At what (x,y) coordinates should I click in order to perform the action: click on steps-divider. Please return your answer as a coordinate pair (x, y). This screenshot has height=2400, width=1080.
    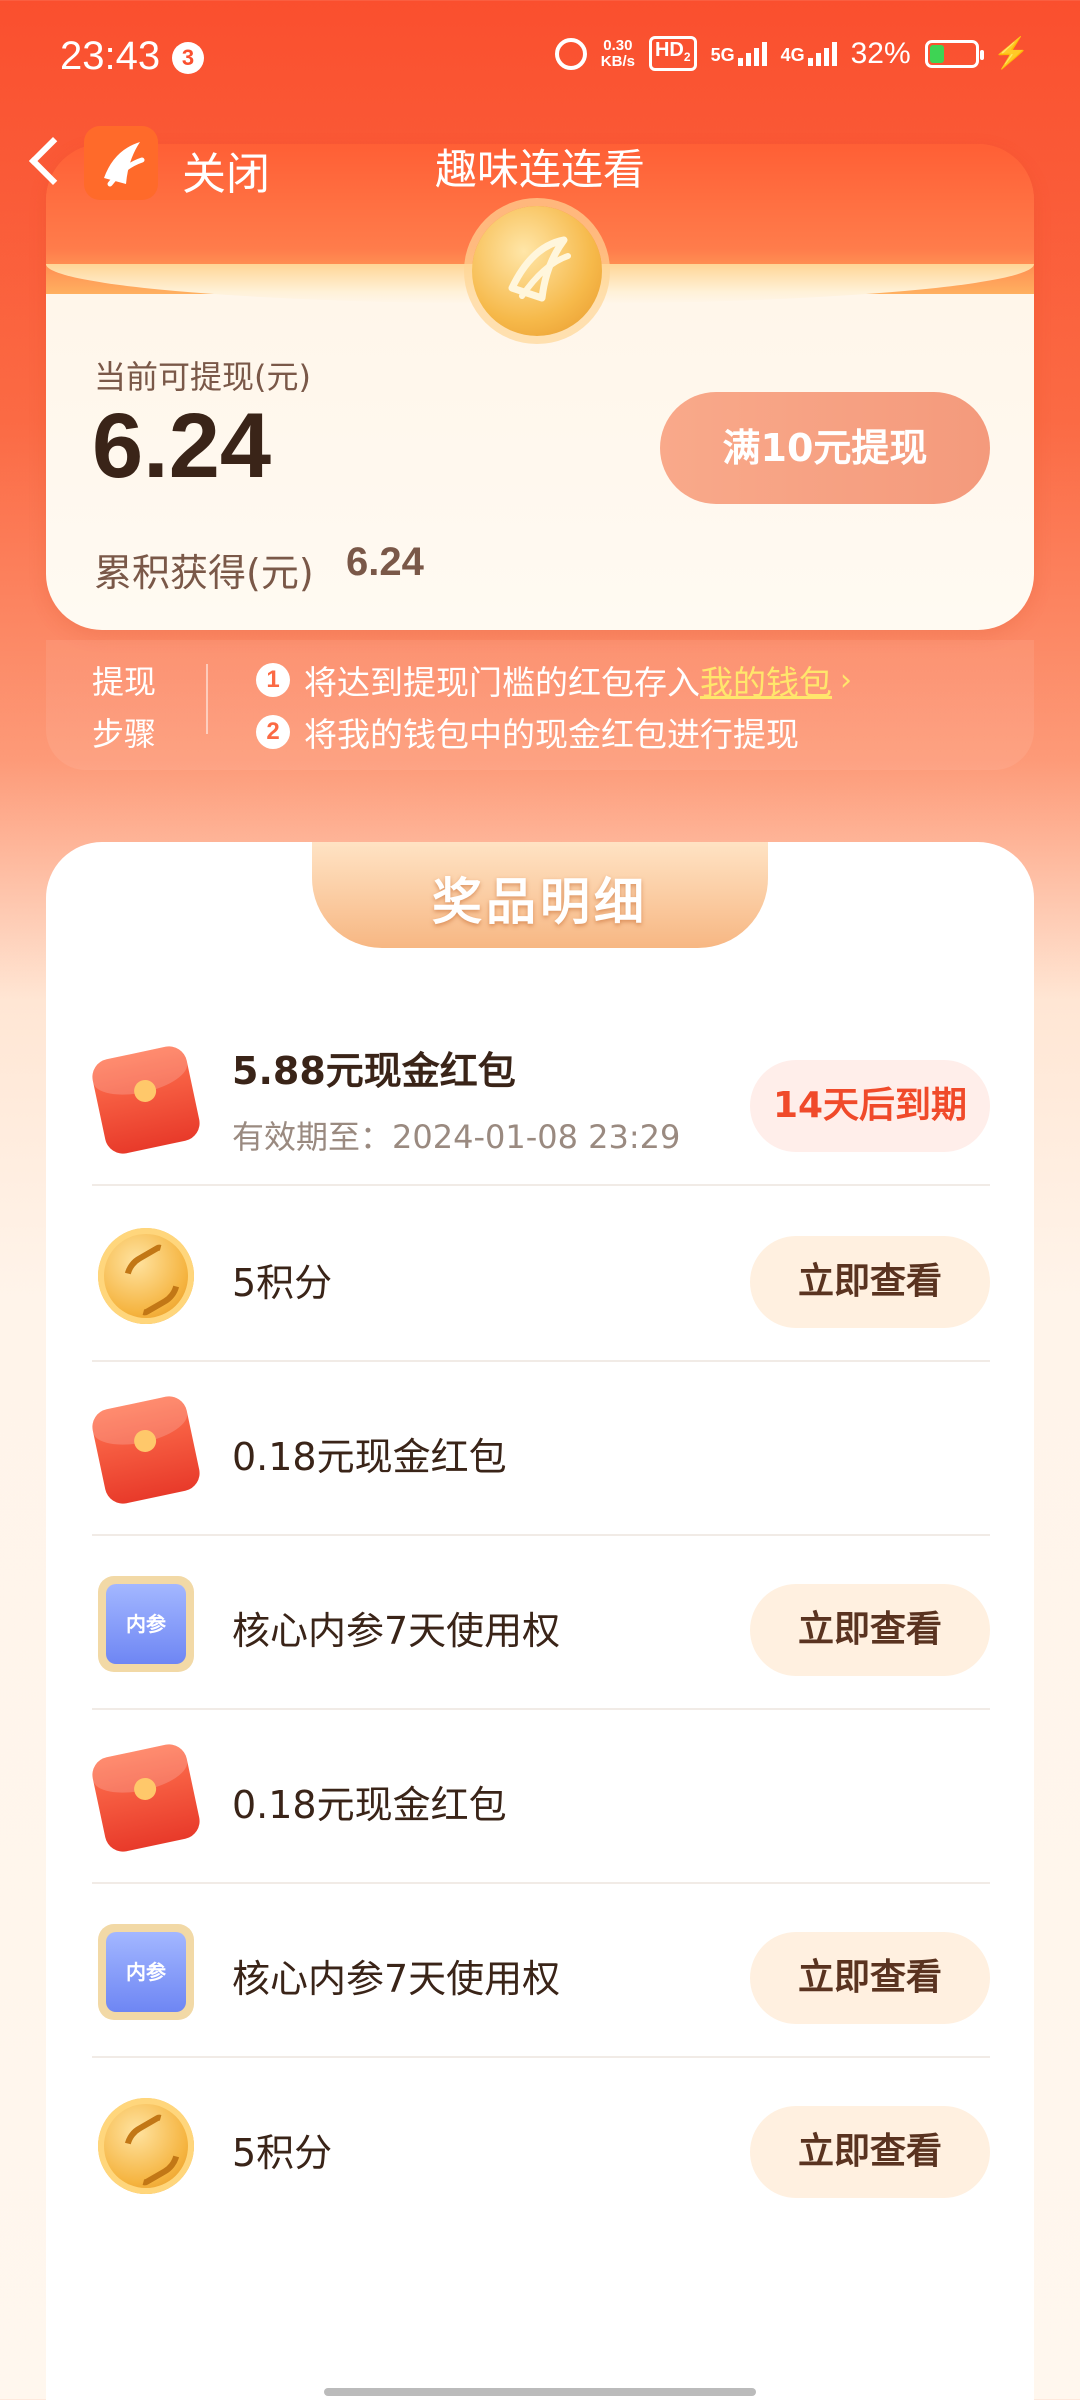
    Looking at the image, I should click on (207, 699).